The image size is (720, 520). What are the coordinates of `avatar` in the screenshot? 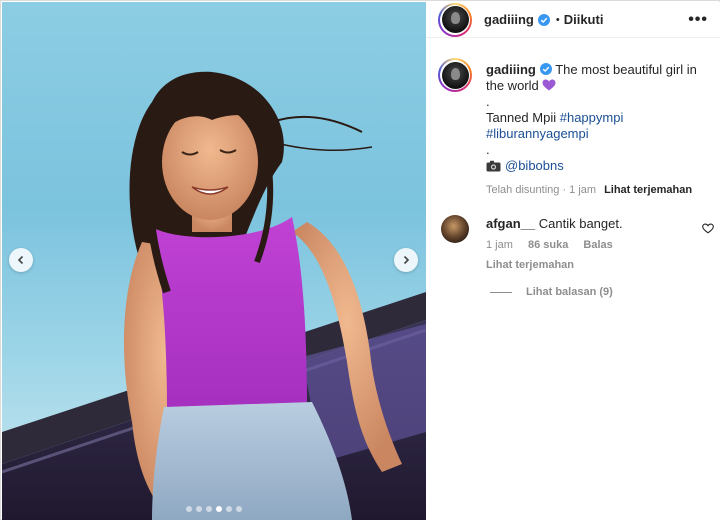 It's located at (455, 19).